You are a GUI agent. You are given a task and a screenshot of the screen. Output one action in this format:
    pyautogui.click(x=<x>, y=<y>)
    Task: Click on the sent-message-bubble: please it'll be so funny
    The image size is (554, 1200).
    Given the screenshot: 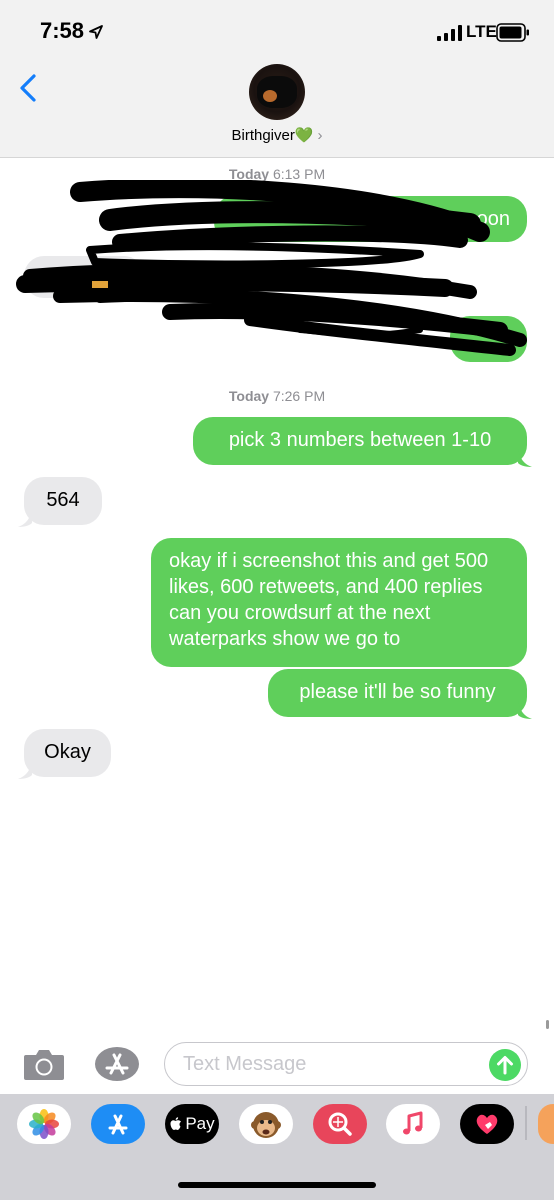 What is the action you would take?
    pyautogui.click(x=397, y=693)
    